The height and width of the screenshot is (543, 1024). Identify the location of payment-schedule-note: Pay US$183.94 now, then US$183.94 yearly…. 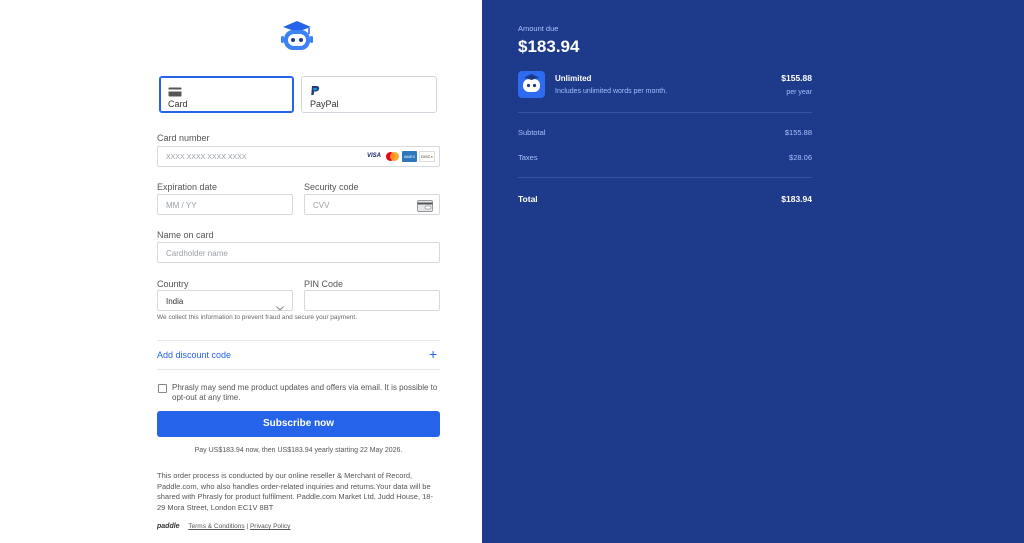
(298, 450).